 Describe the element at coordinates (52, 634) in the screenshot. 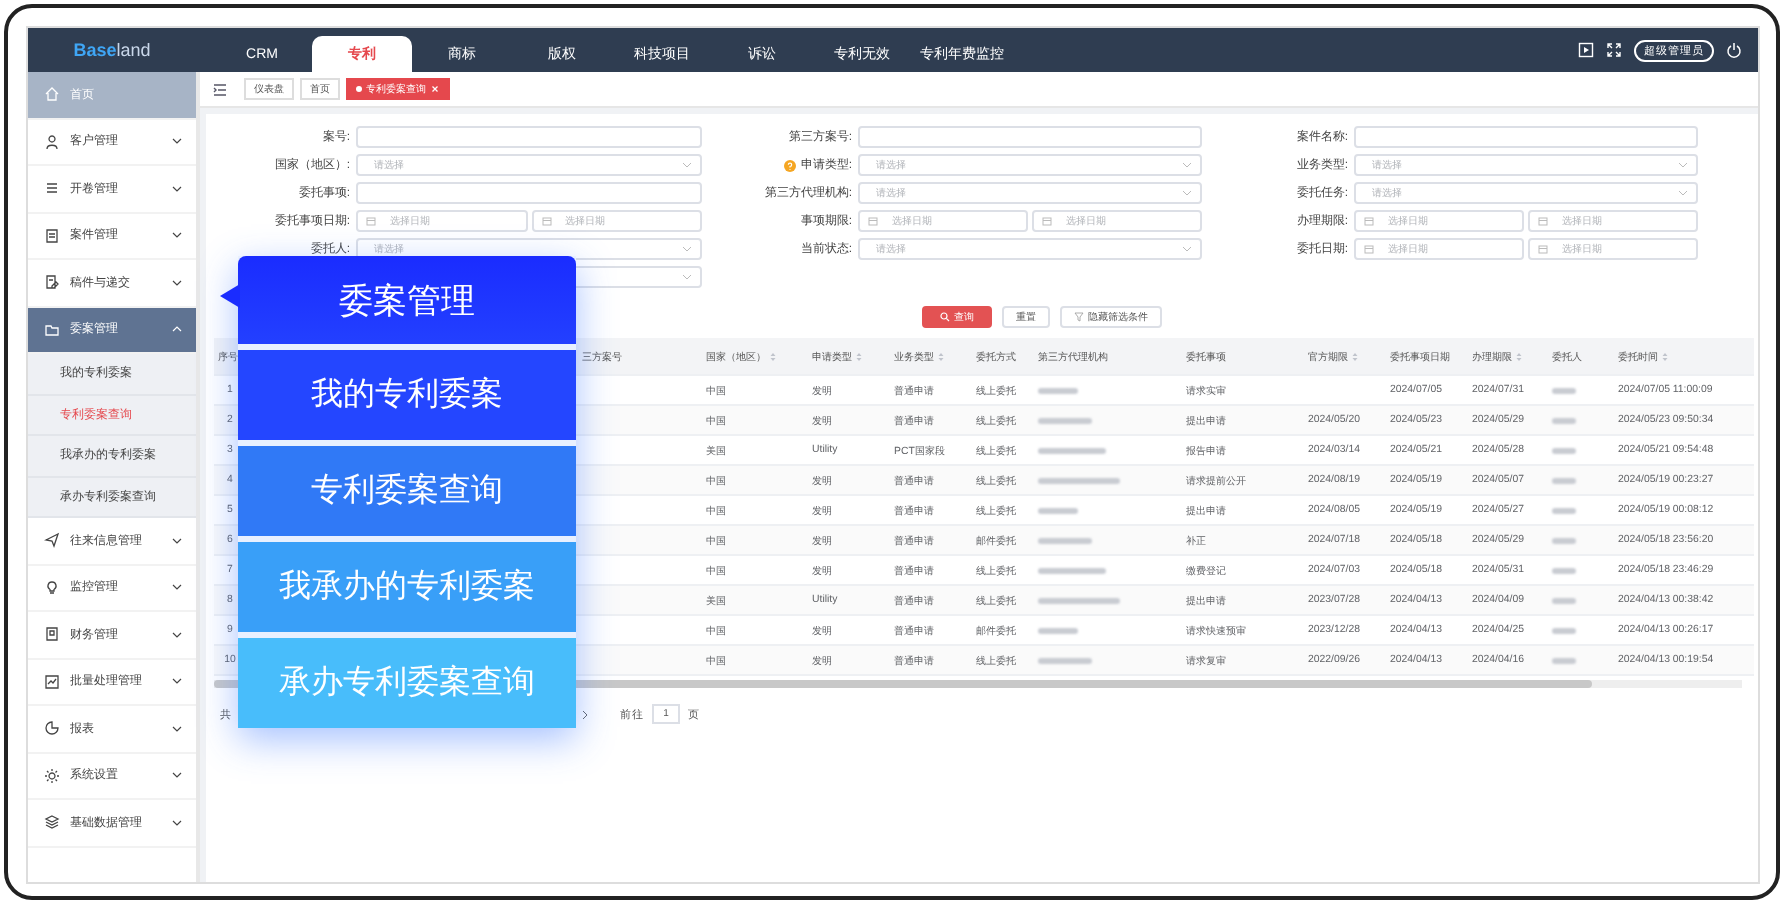

I see `ledger-icon` at that location.